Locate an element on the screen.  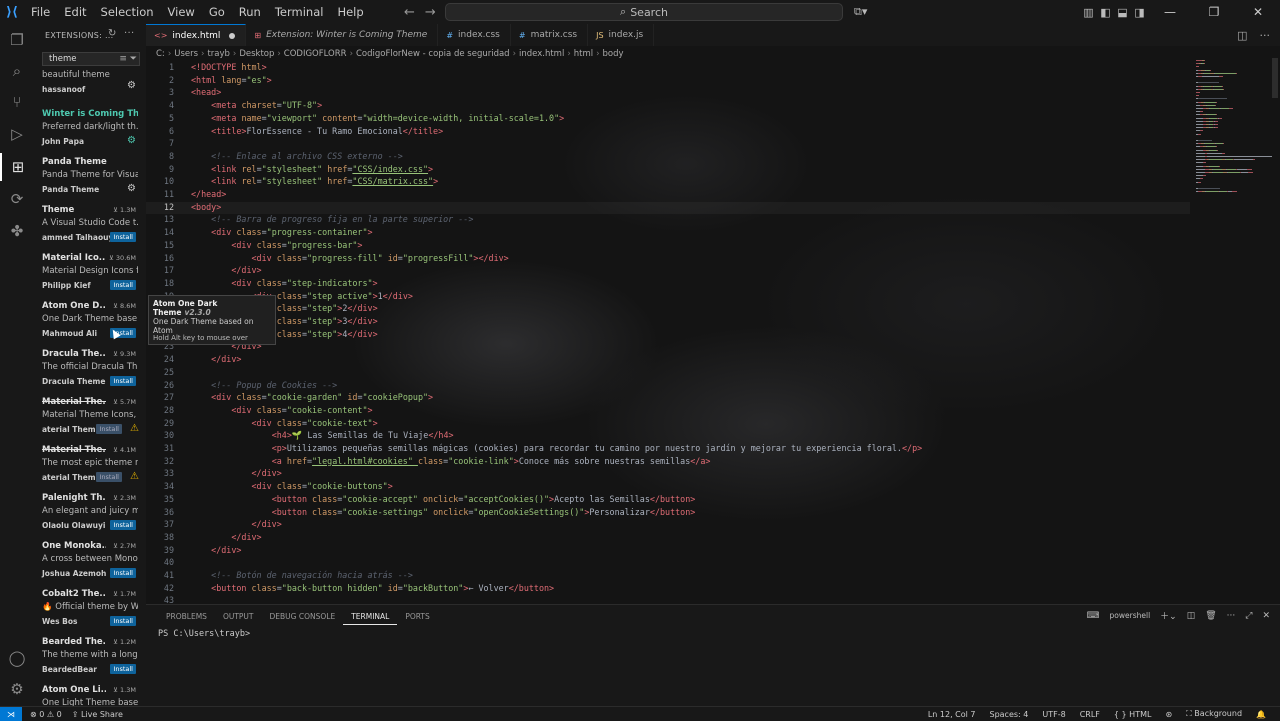
search-view-icon: ⌕ is located at coordinates (17, 71).